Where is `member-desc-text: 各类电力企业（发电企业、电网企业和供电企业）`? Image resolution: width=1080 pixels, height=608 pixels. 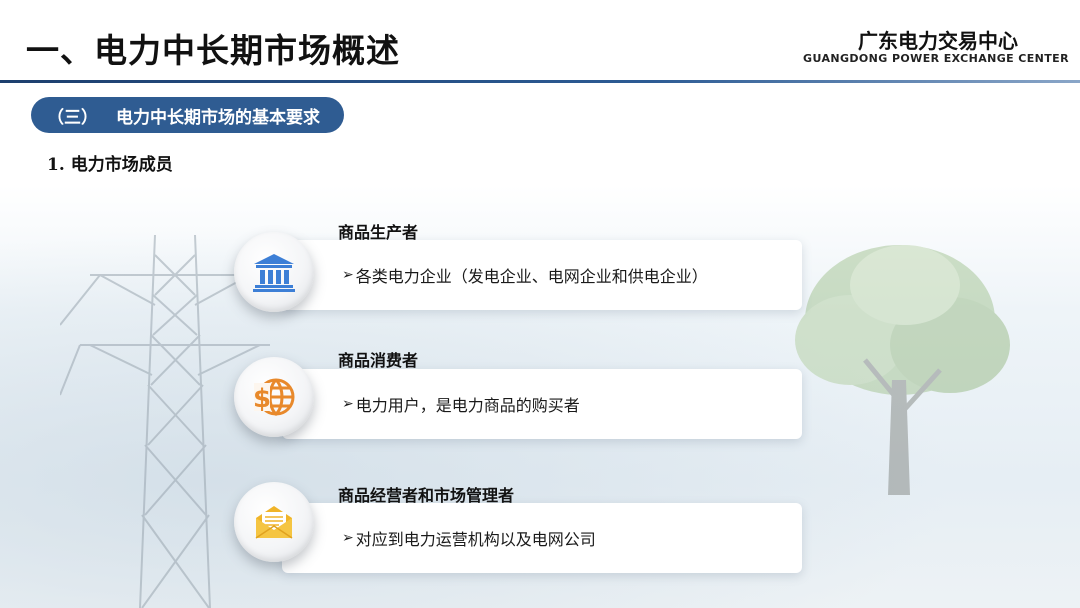
member-desc-text: 各类电力企业（发电企业、电网企业和供电企业） is located at coordinates (531, 276).